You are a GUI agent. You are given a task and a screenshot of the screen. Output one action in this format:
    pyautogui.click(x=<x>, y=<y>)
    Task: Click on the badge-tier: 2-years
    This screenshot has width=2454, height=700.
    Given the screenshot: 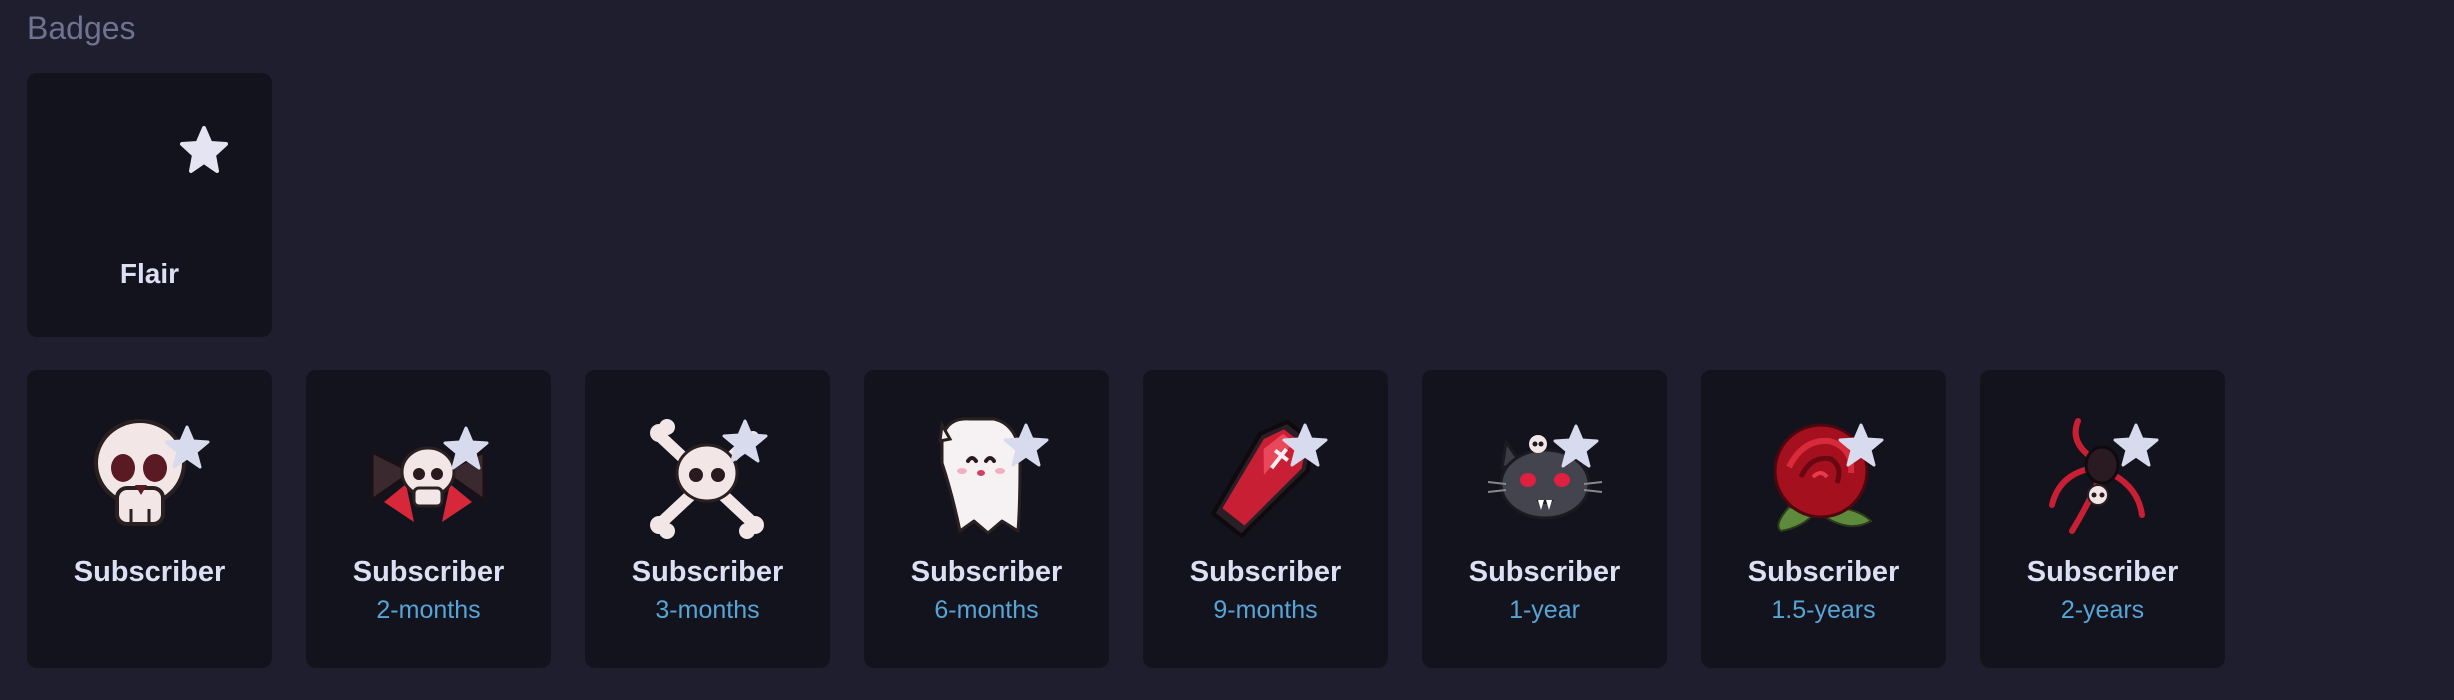 What is the action you would take?
    pyautogui.click(x=2102, y=610)
    